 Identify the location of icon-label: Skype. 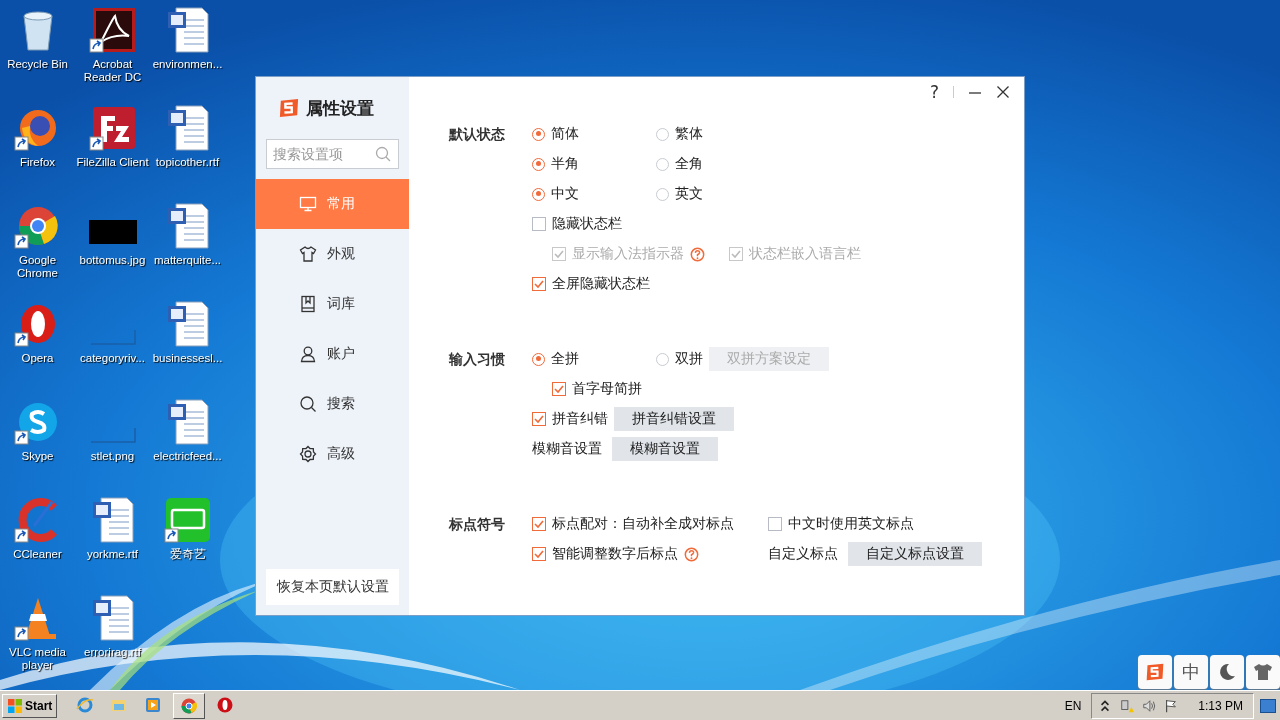
(37, 456).